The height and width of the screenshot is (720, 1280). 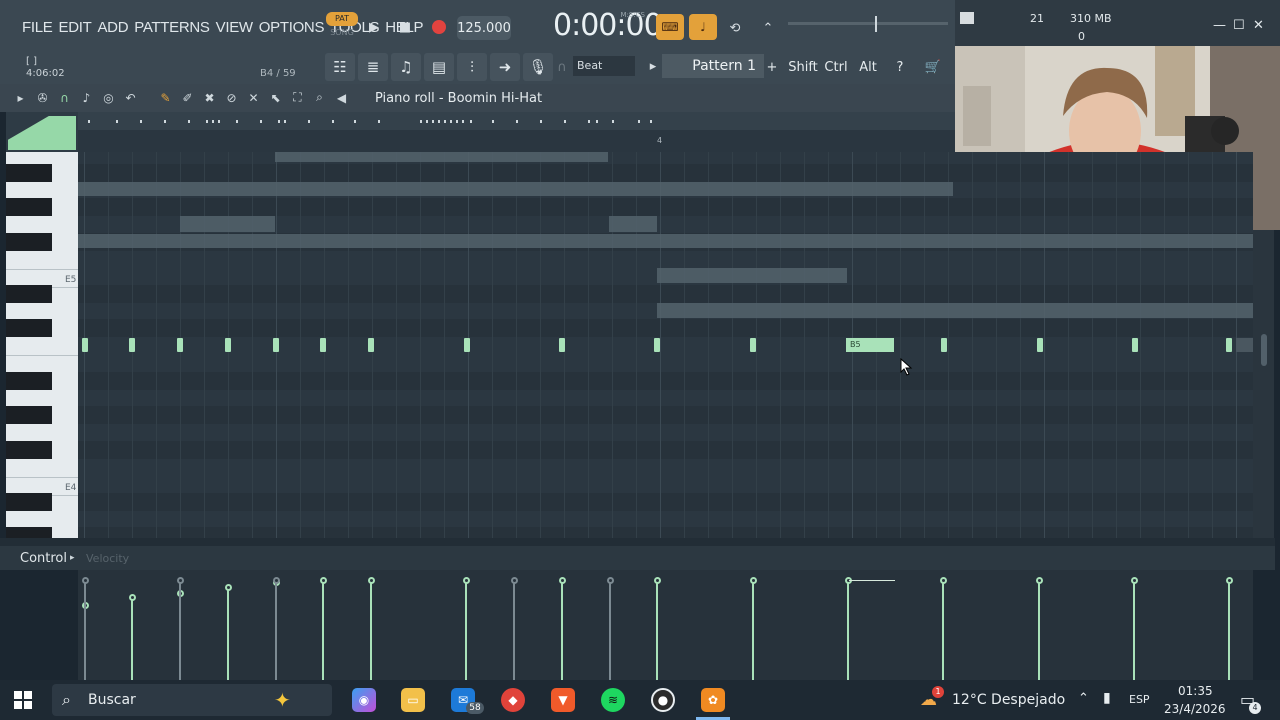 I want to click on stamp-icon: ♪, so click(x=86, y=97).